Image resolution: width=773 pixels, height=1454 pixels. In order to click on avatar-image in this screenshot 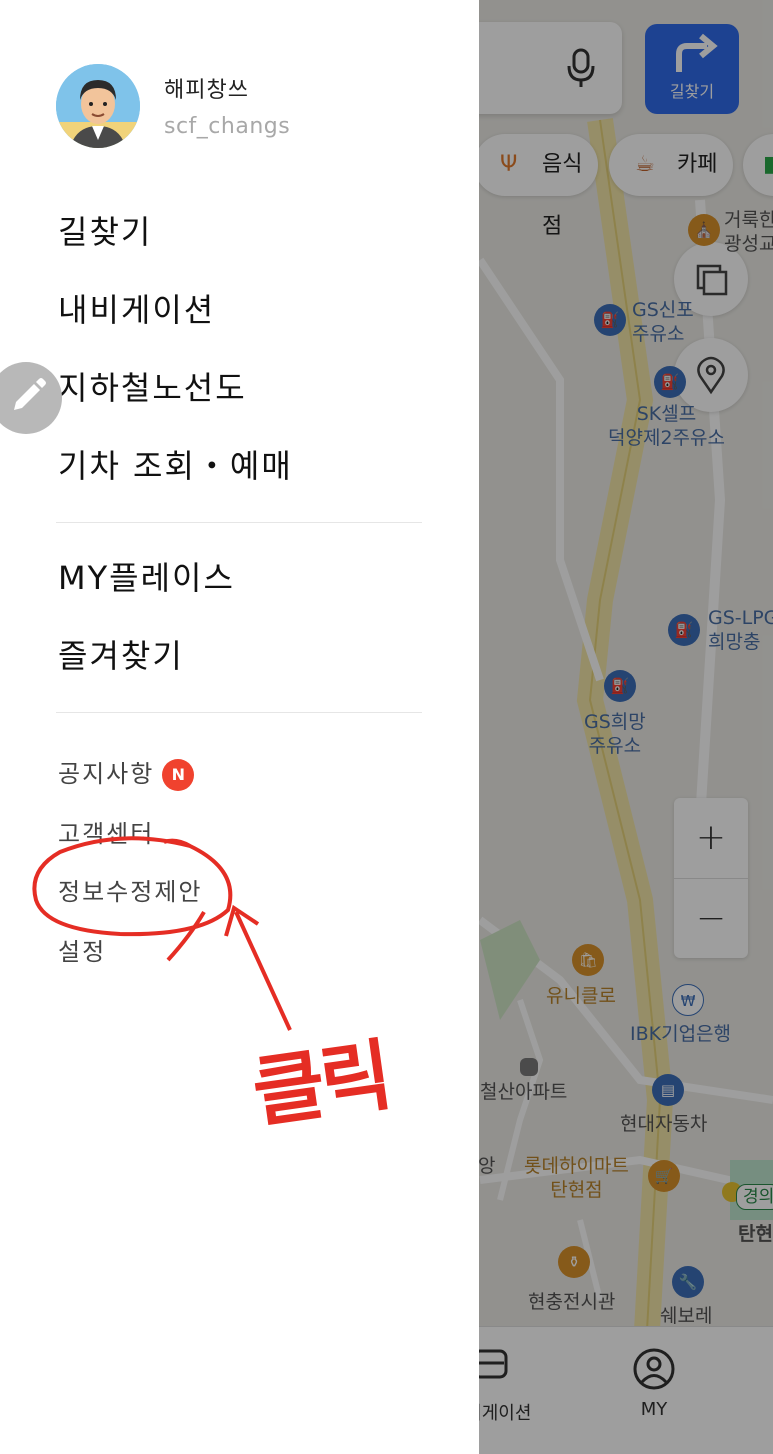, I will do `click(98, 106)`.